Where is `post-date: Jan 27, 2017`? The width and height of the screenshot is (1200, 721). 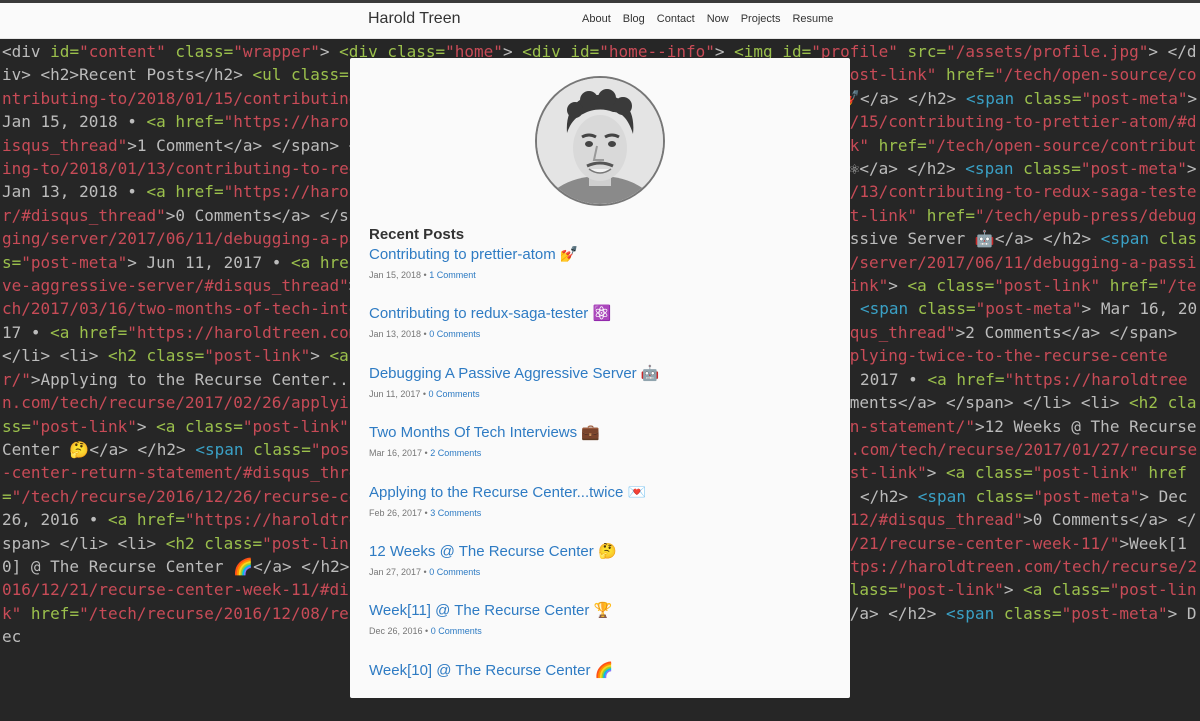 post-date: Jan 27, 2017 is located at coordinates (395, 571).